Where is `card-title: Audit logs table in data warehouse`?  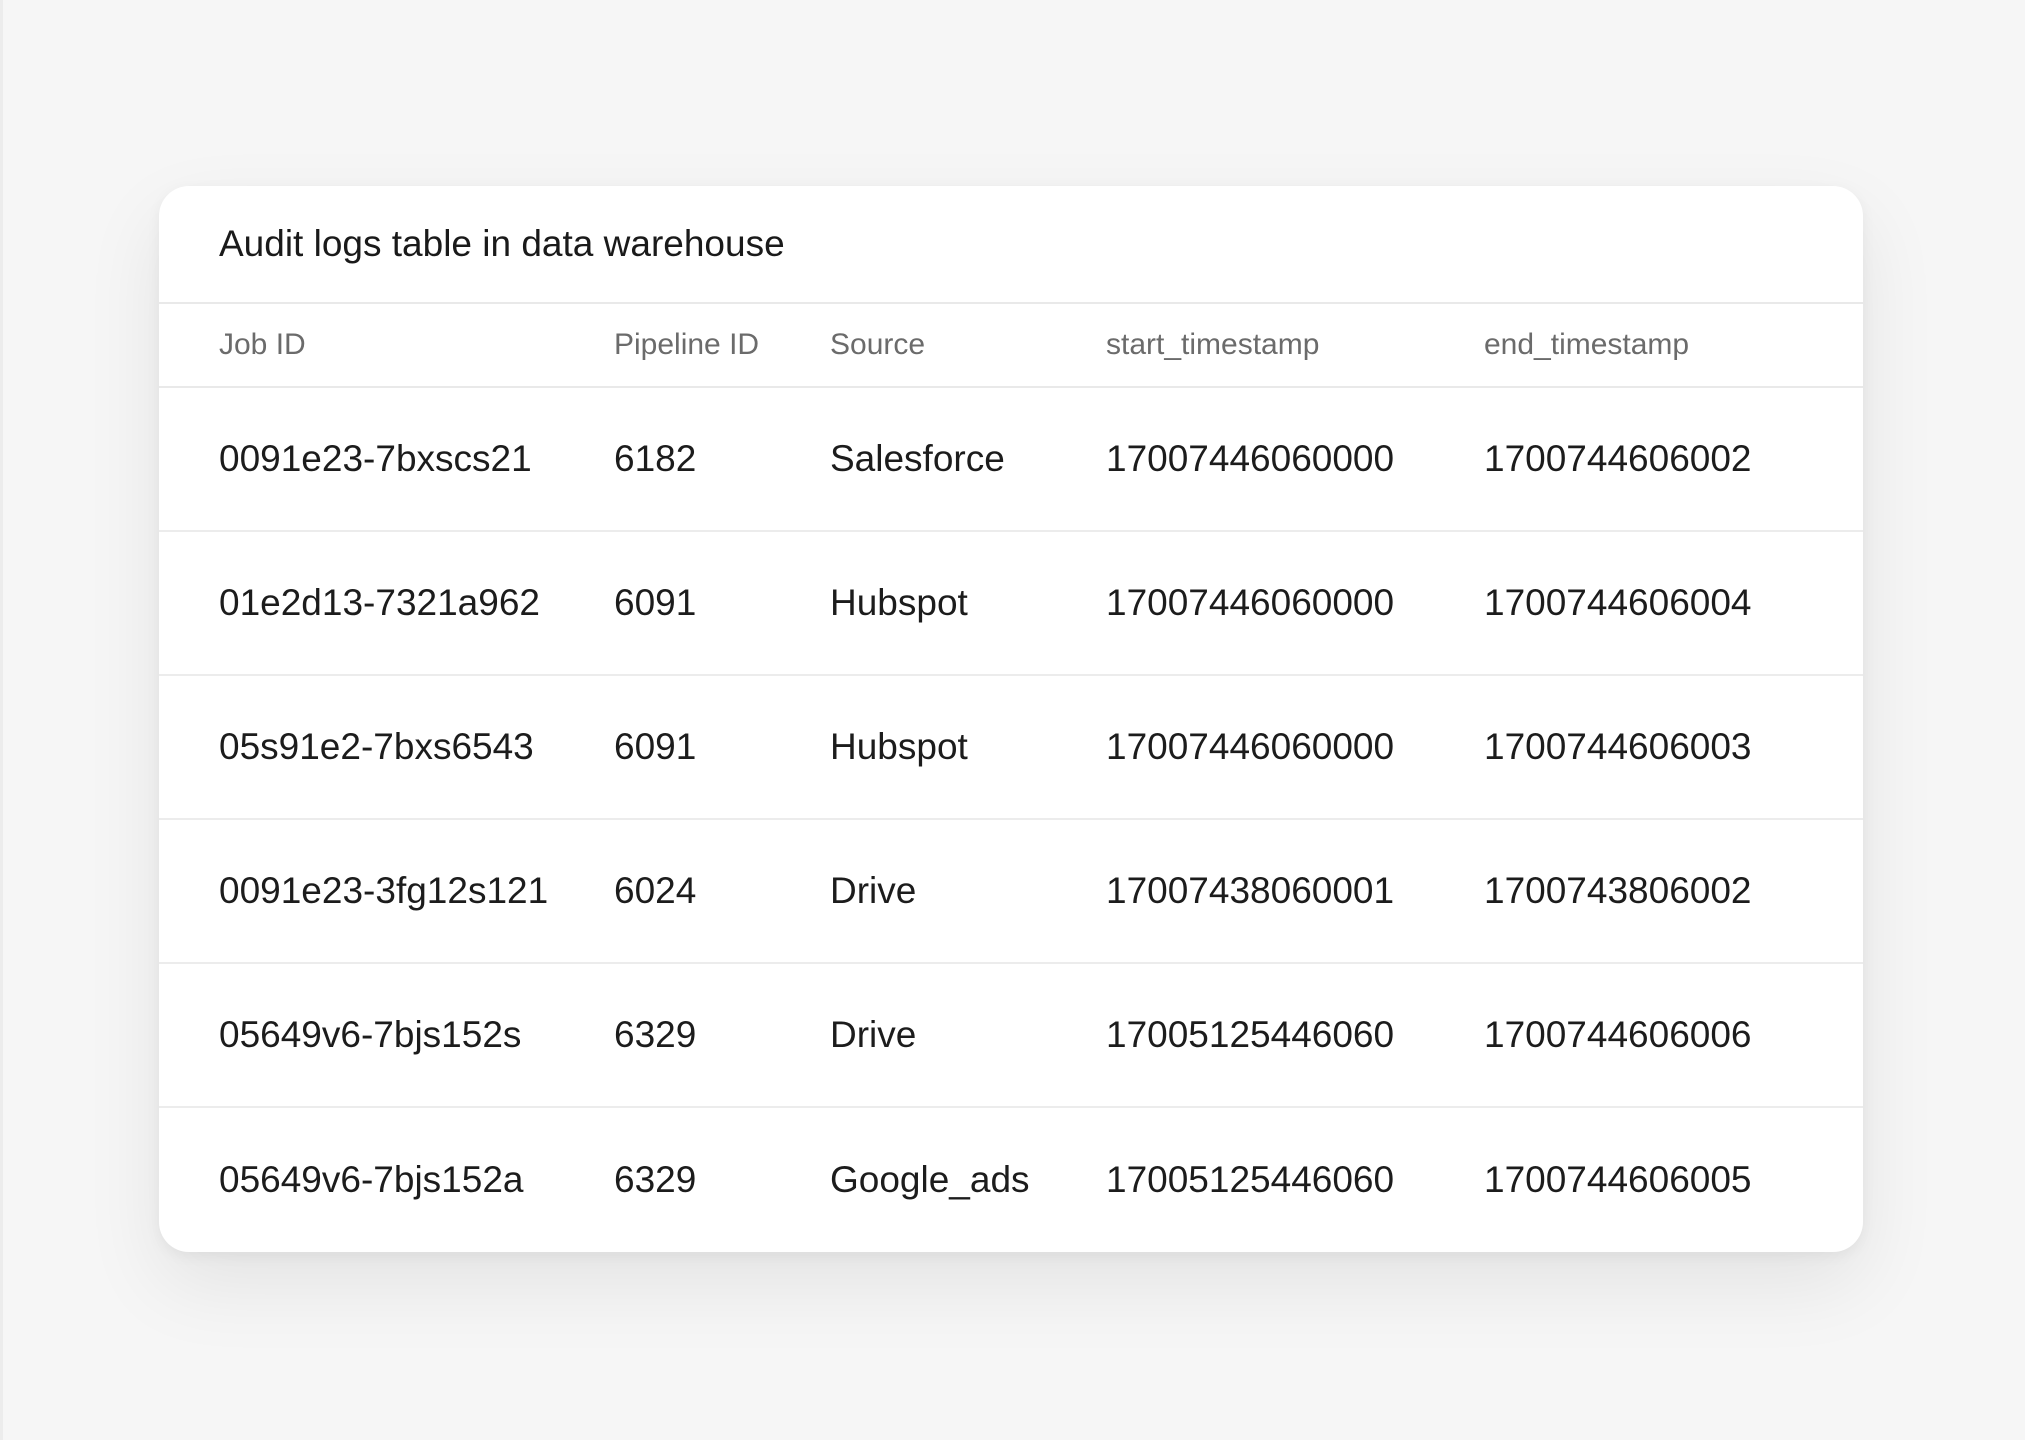
card-title: Audit logs table in data warehouse is located at coordinates (1011, 245).